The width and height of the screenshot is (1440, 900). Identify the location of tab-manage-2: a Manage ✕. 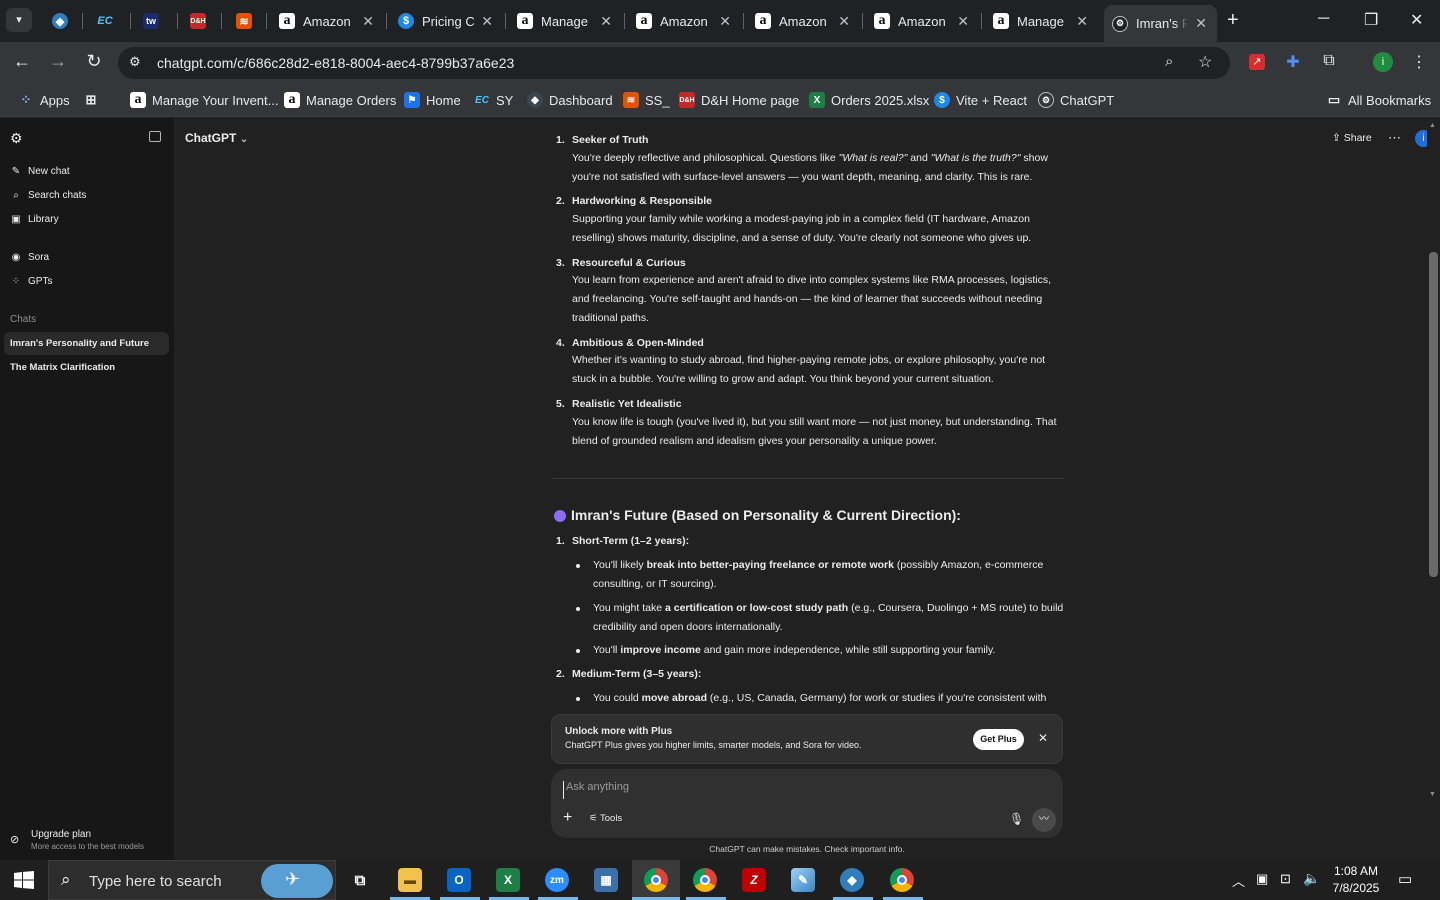
(1040, 21).